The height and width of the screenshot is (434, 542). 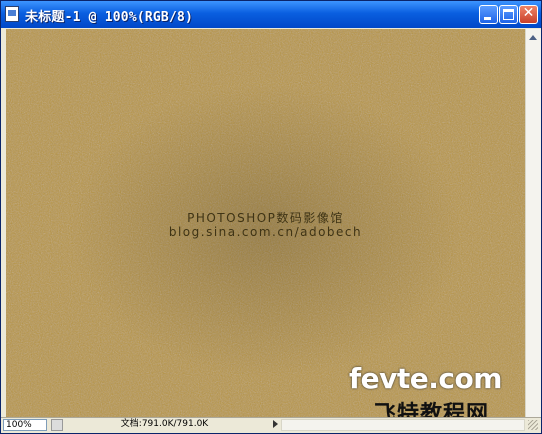 What do you see at coordinates (265, 218) in the screenshot?
I see `watermark-title: PHOTOSHOP数码影像馆` at bounding box center [265, 218].